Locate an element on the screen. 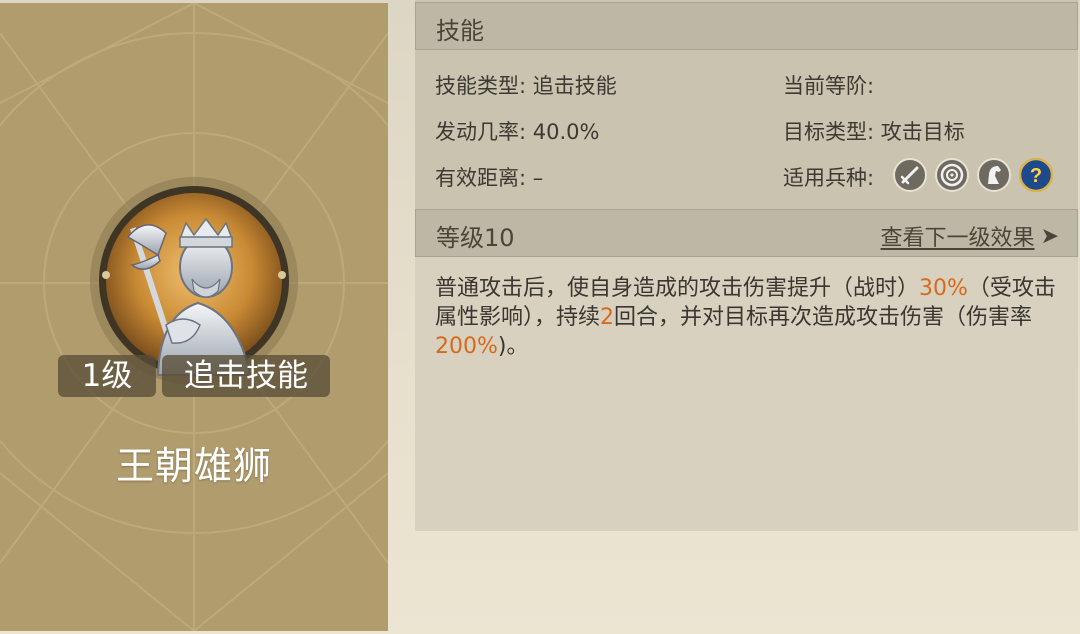 This screenshot has height=634, width=1080. next-level-effect-label: 查看下一级效果 is located at coordinates (957, 238).